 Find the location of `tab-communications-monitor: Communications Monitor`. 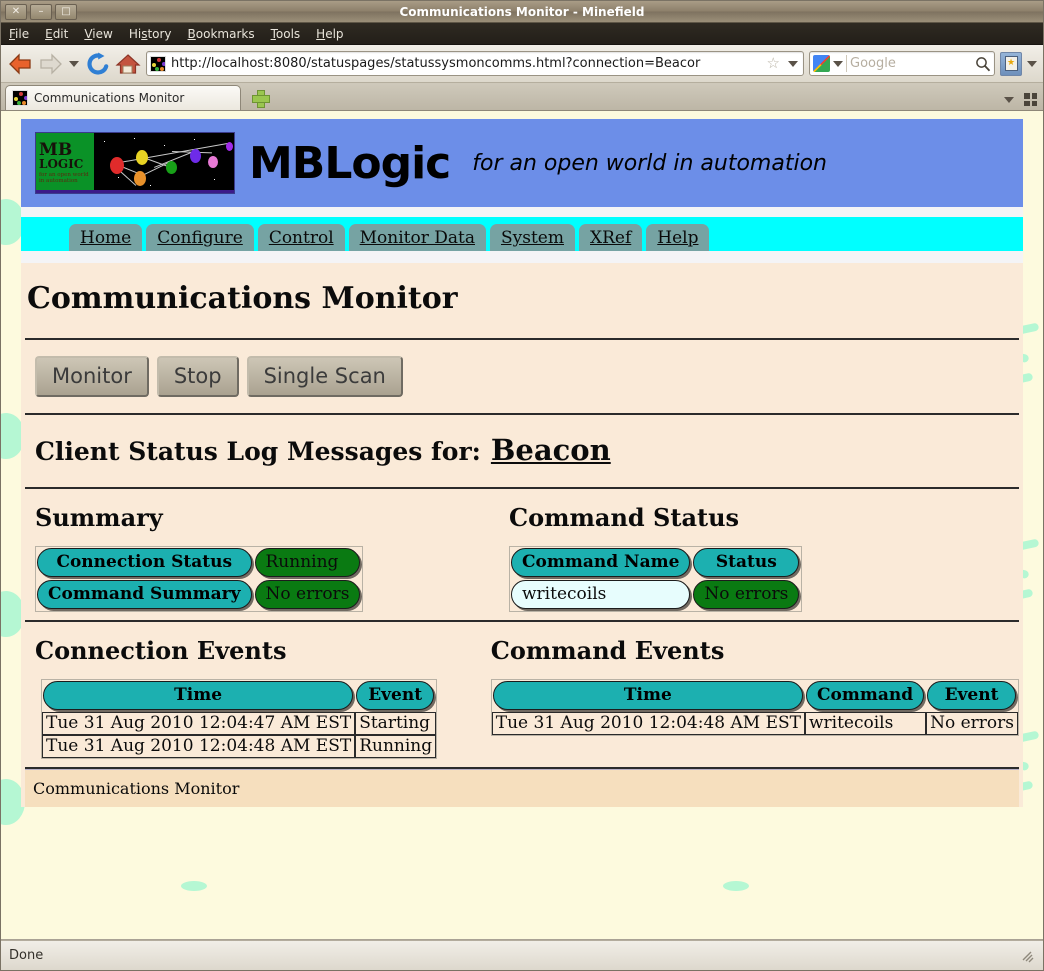

tab-communications-monitor: Communications Monitor is located at coordinates (123, 97).